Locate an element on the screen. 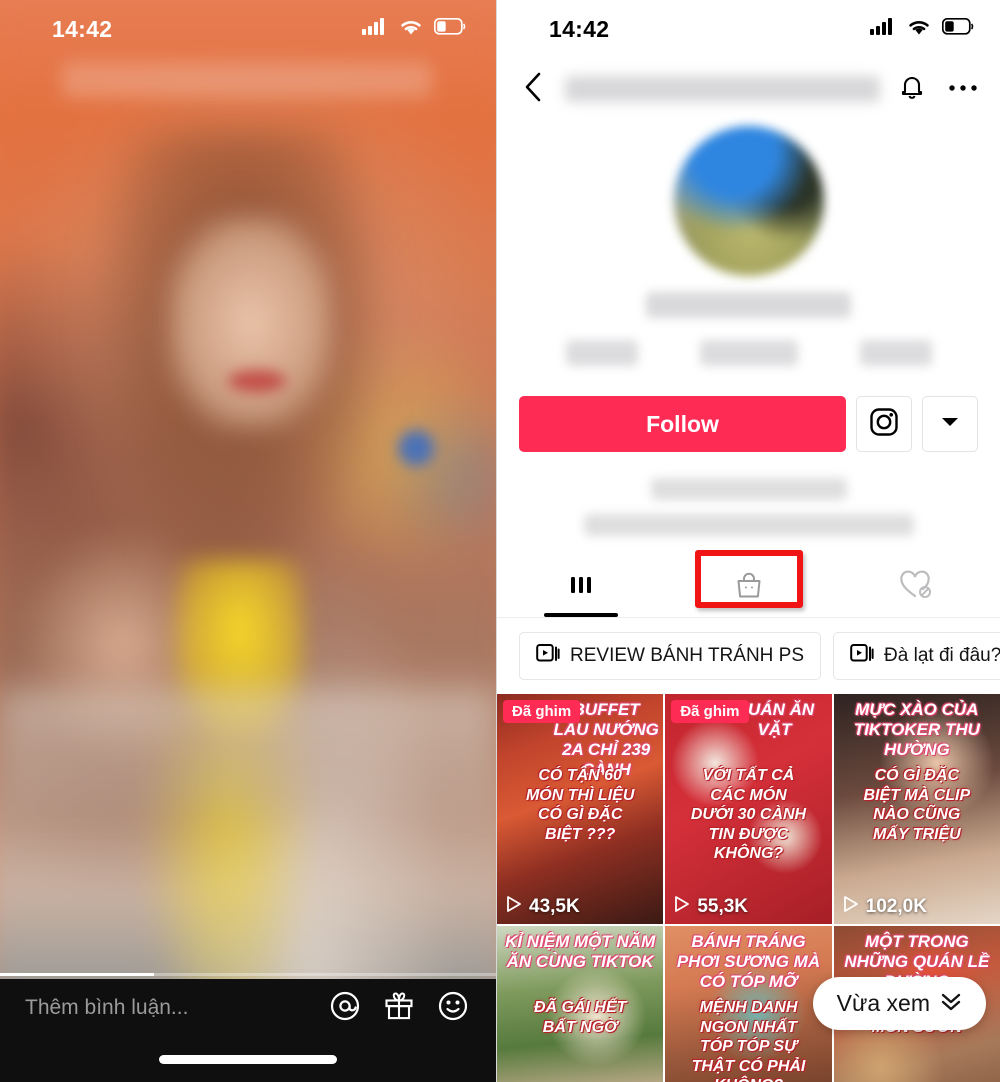  playlist-chip: REVIEW BÁNH TRÁNH PS is located at coordinates (670, 656).